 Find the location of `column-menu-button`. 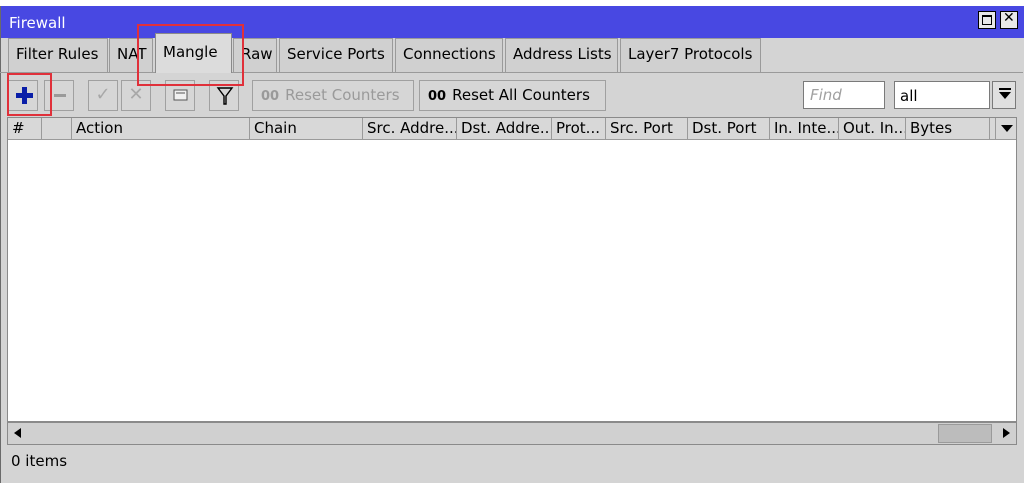

column-menu-button is located at coordinates (1006, 128).